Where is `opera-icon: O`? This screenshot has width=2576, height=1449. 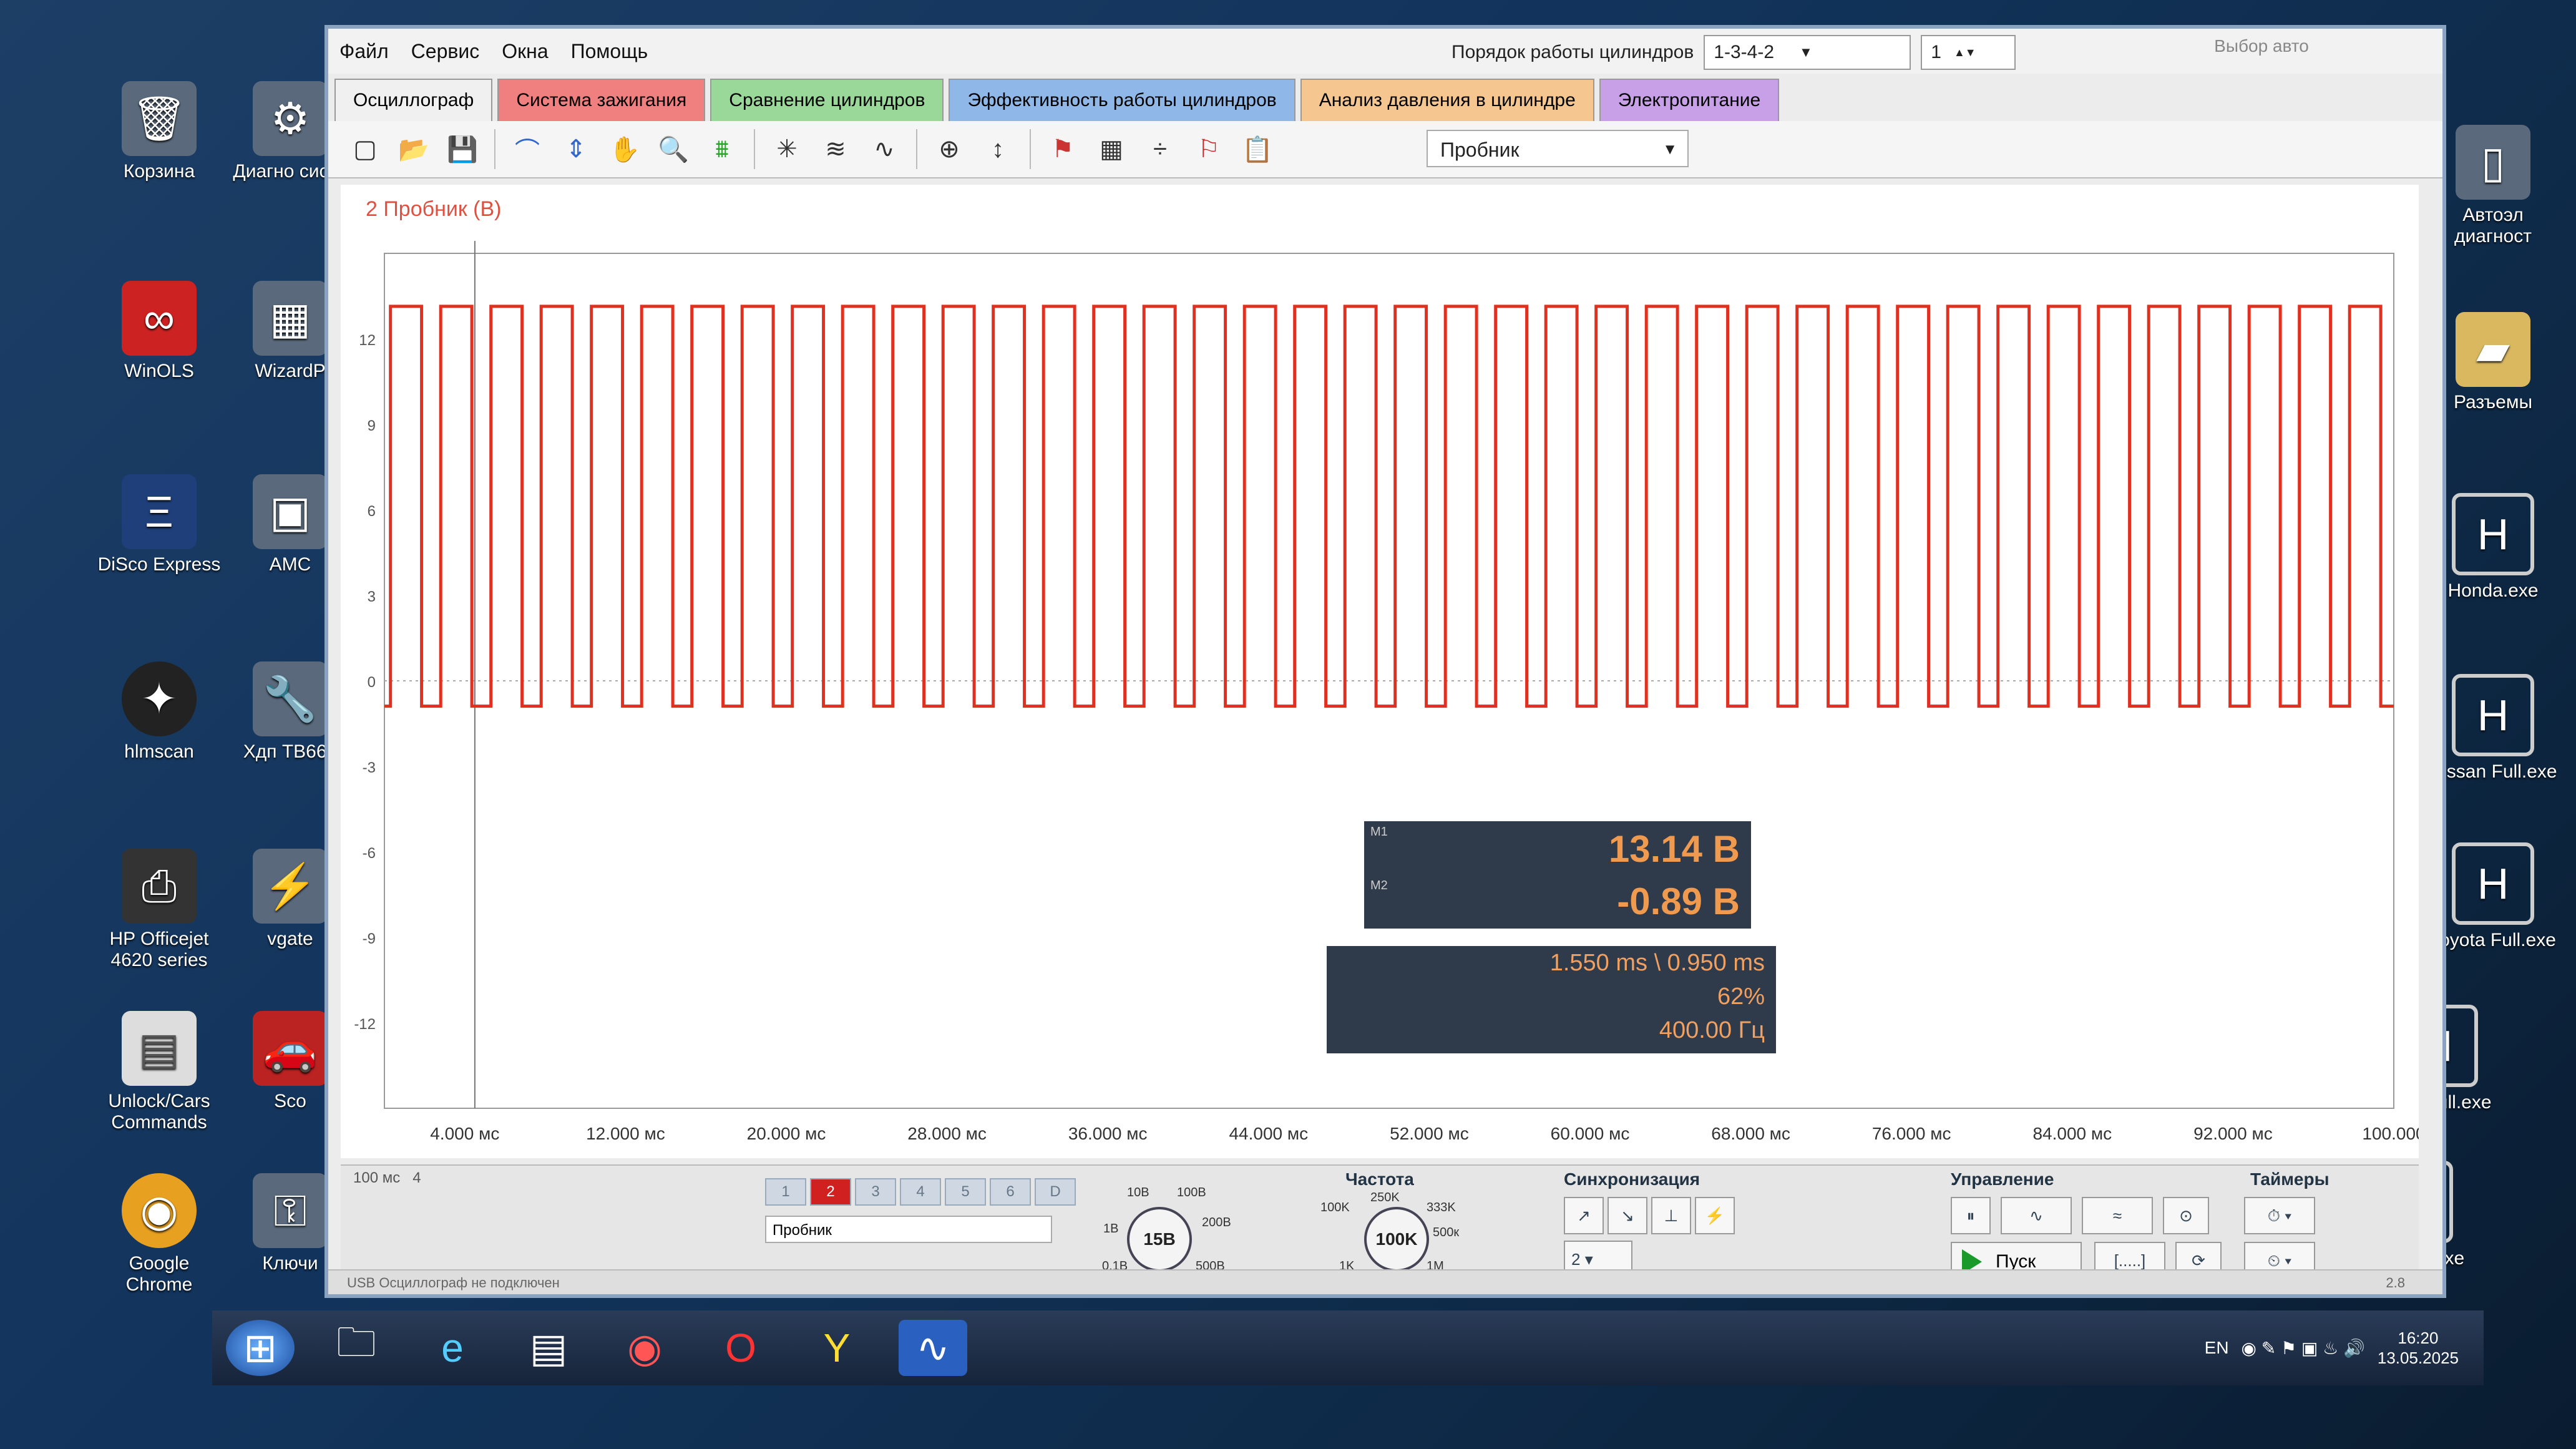
opera-icon: O is located at coordinates (740, 1348).